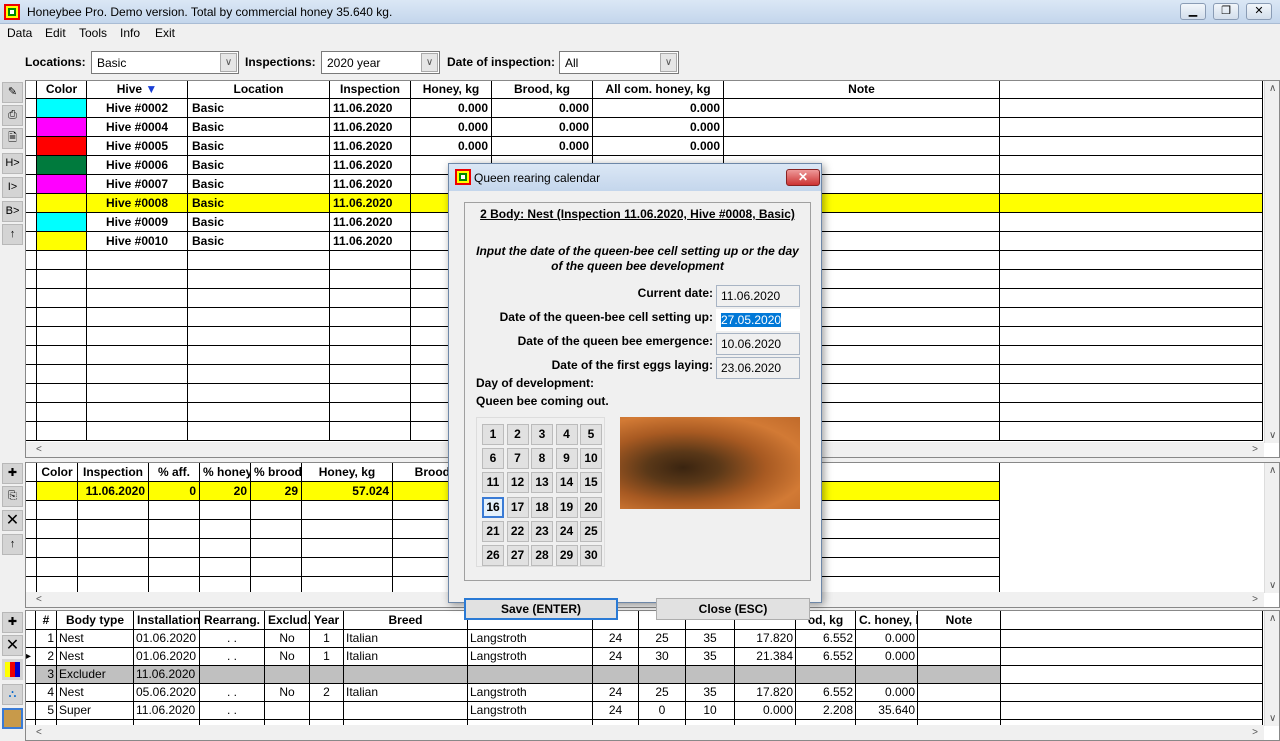 The width and height of the screenshot is (1280, 741). I want to click on horizontal-scrollbar: < >, so click(645, 732).